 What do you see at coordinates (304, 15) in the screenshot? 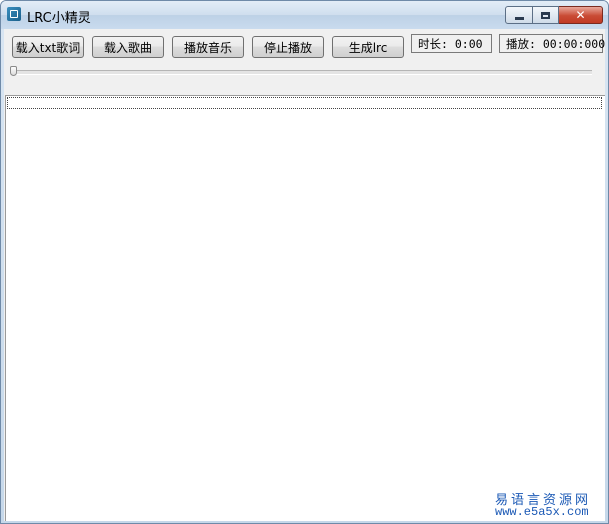
I see `title-bar: LRC小精灵 ✕` at bounding box center [304, 15].